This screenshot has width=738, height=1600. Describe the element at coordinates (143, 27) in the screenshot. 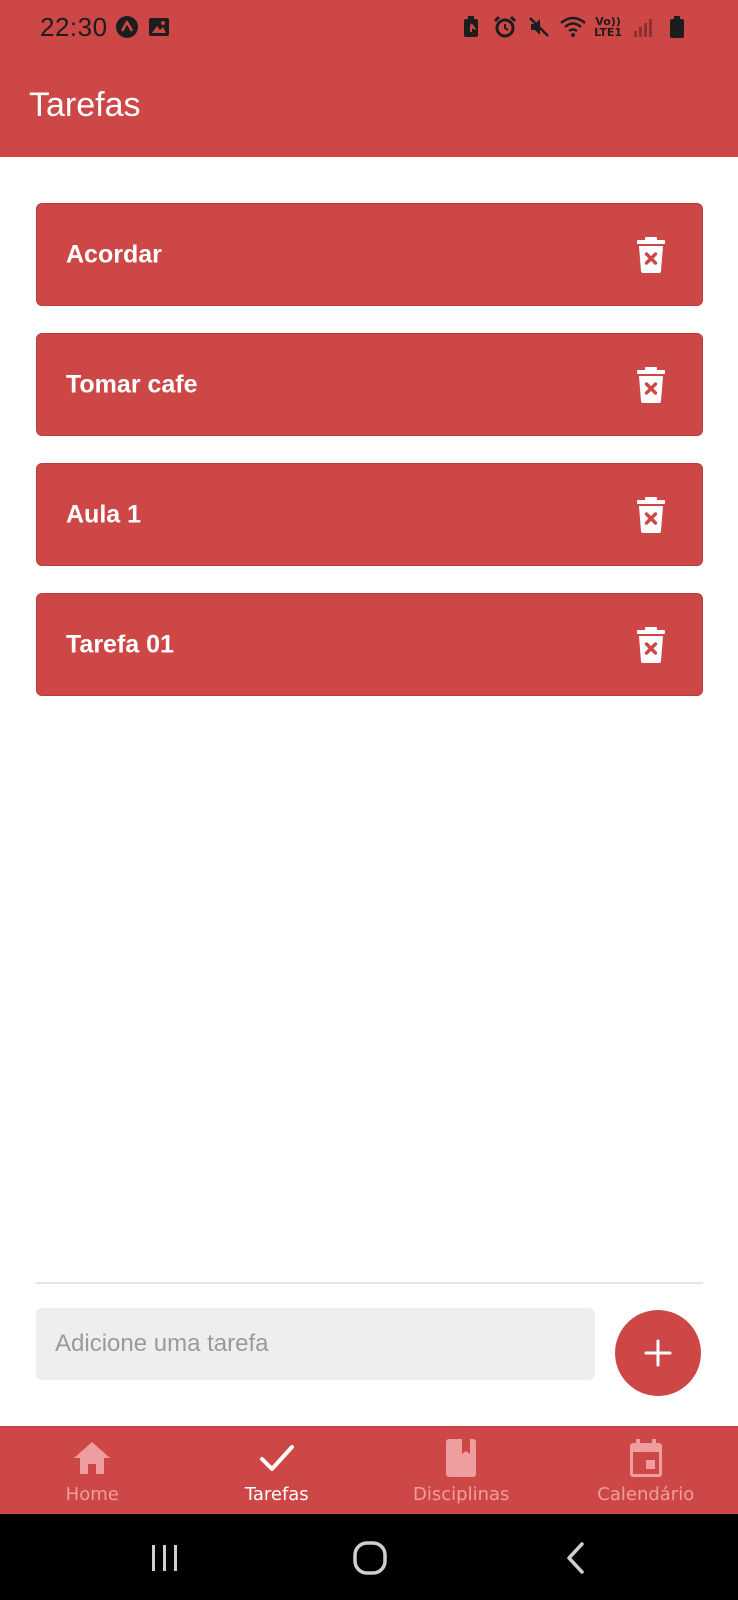

I see `status-left-icons` at that location.